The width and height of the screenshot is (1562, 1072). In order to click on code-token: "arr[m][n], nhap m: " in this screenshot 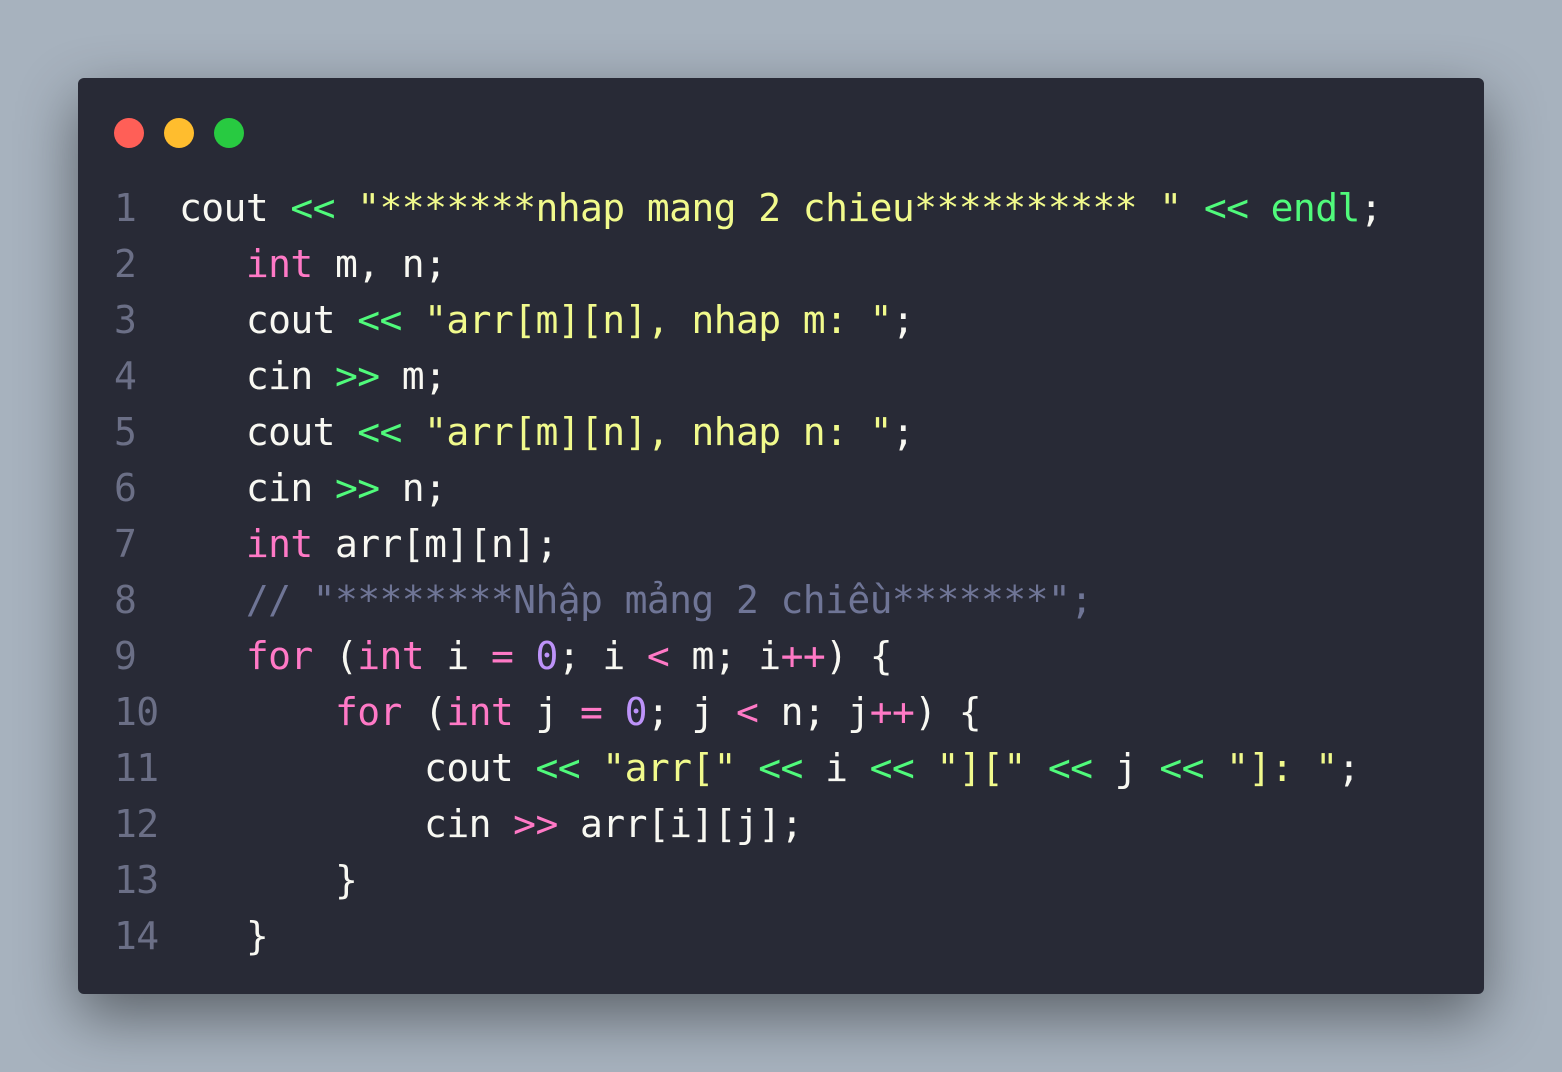, I will do `click(658, 320)`.